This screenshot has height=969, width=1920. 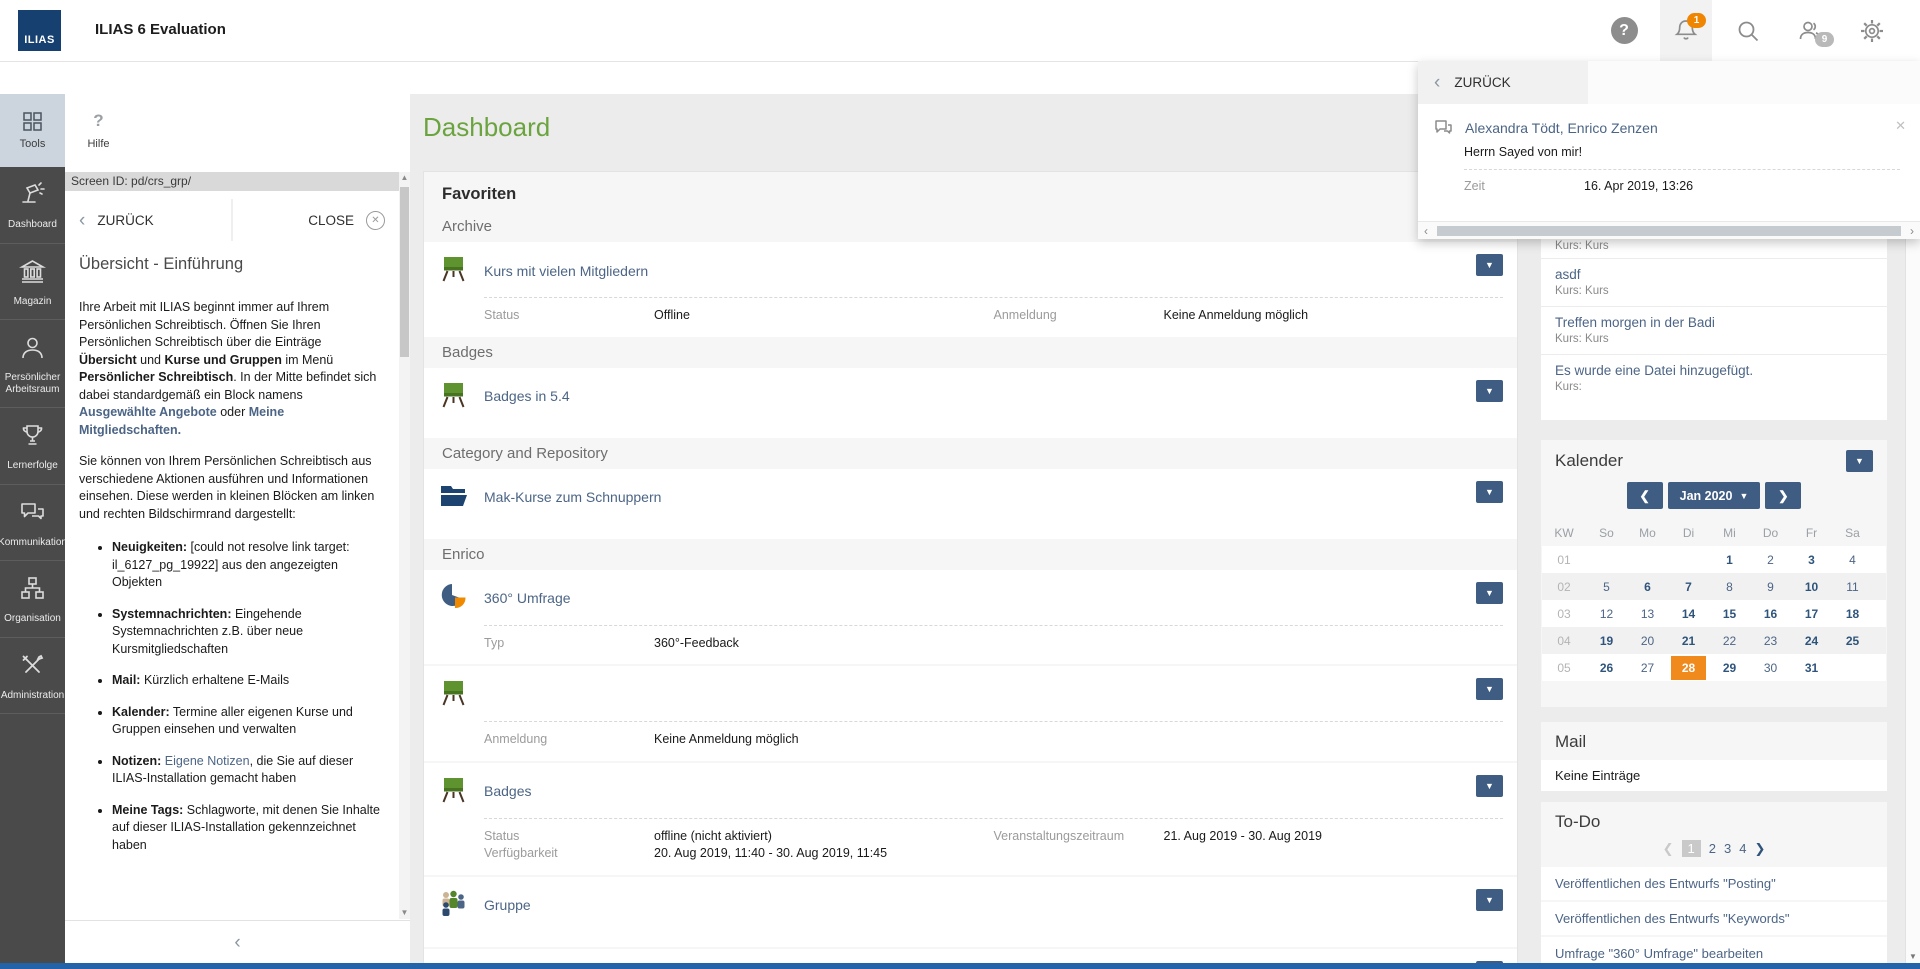 I want to click on notification-sender-link: Alexandra Tödt, Enrico Zenzen, so click(x=1561, y=128).